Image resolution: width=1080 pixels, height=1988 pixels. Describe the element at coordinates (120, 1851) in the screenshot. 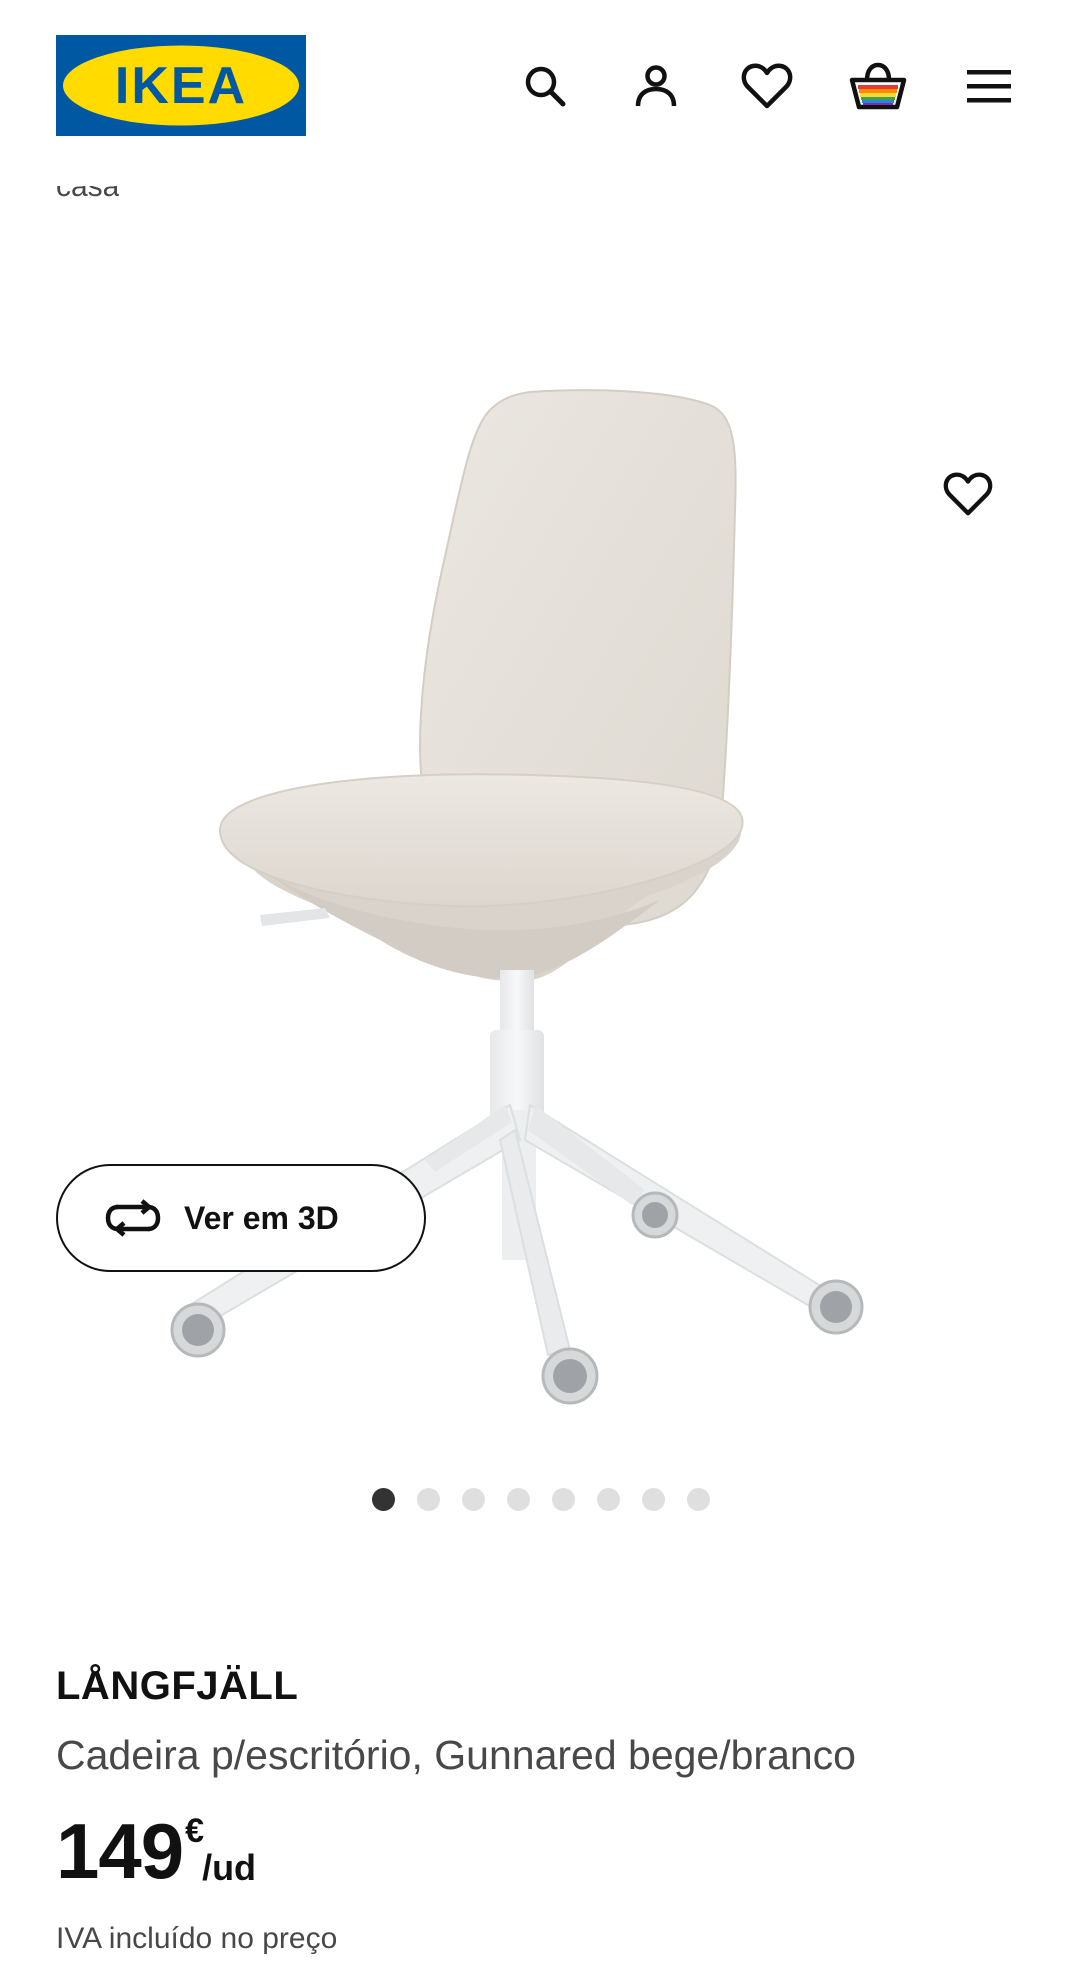

I see `price-amount: 149` at that location.